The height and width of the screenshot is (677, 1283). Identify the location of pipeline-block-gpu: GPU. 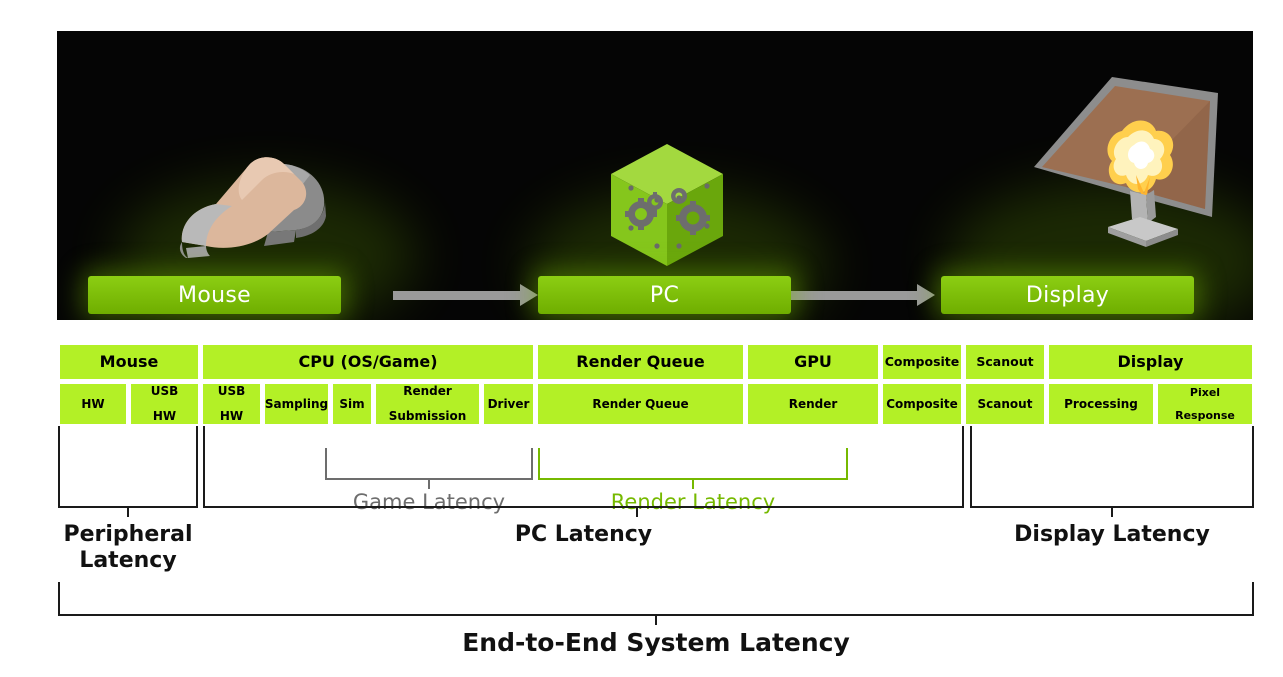
(813, 362).